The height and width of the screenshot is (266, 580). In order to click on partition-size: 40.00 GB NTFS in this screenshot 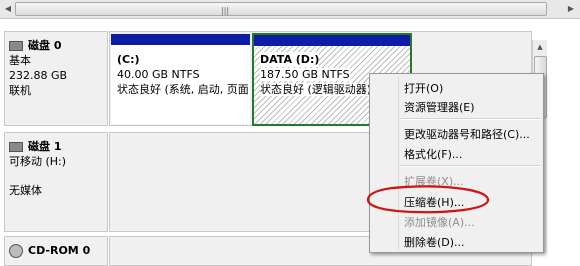, I will do `click(158, 74)`.